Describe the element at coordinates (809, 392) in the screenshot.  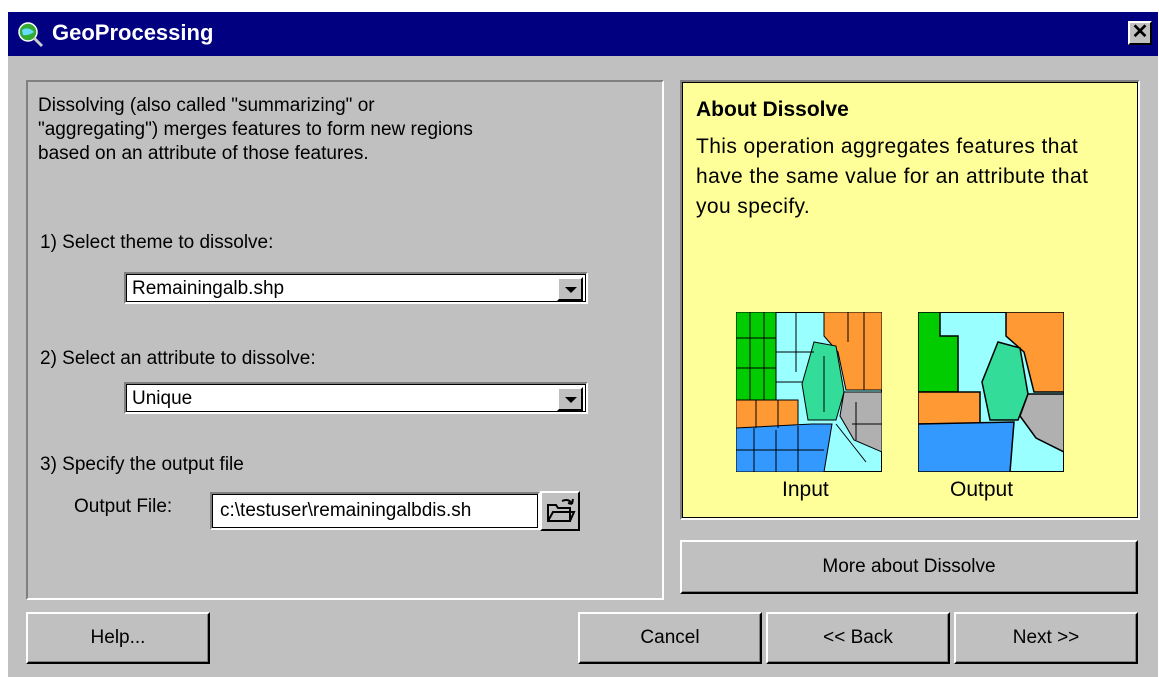
I see `input-map-image` at that location.